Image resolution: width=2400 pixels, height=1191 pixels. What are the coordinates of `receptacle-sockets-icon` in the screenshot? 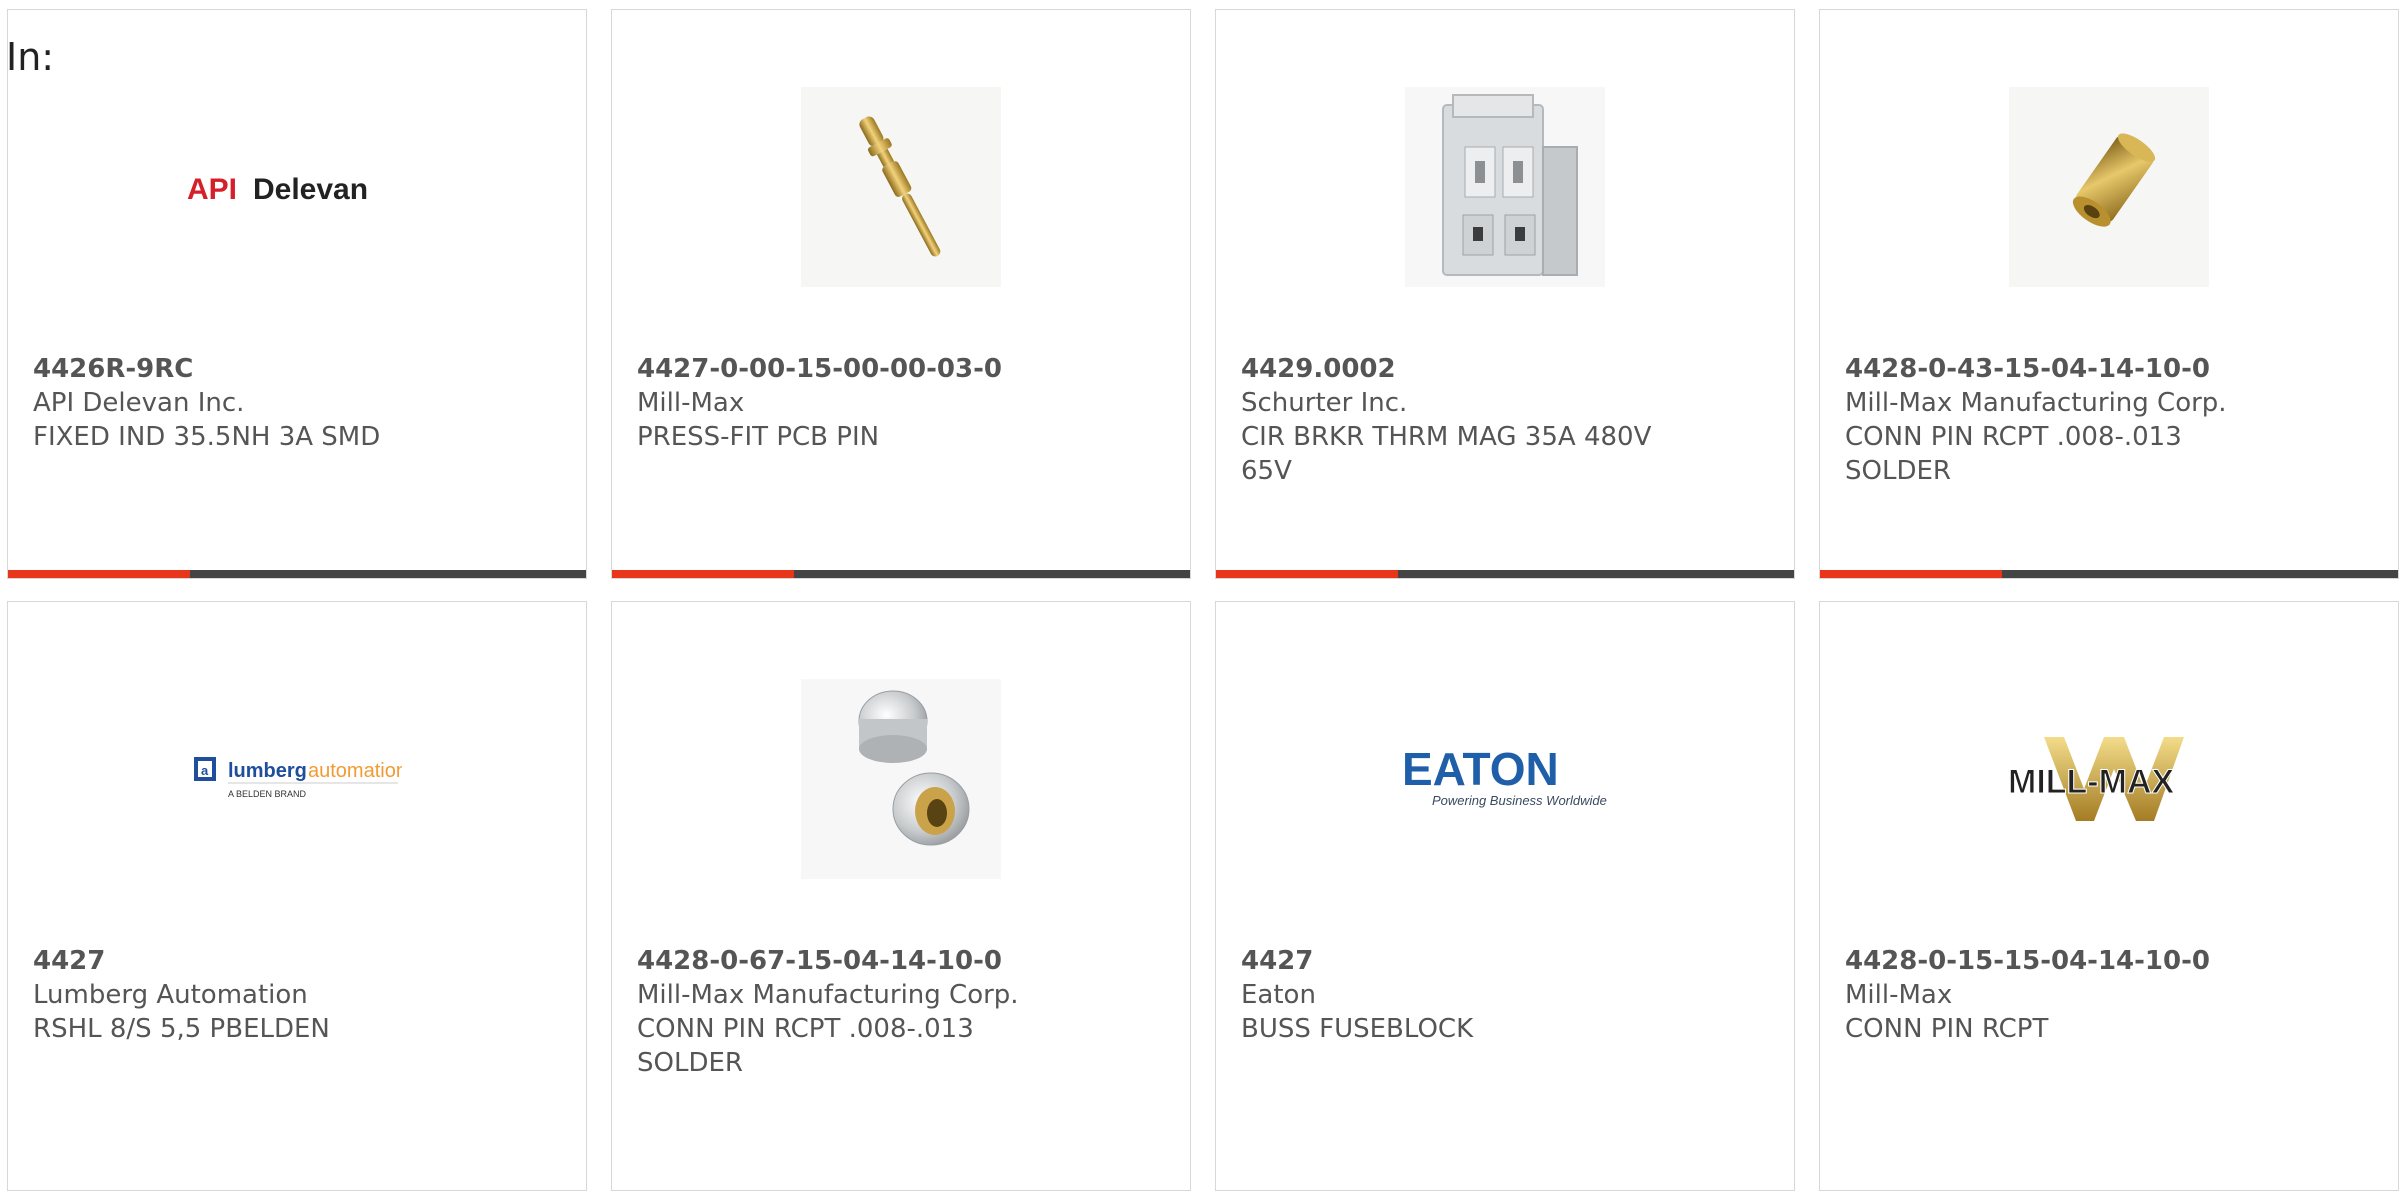 It's located at (901, 779).